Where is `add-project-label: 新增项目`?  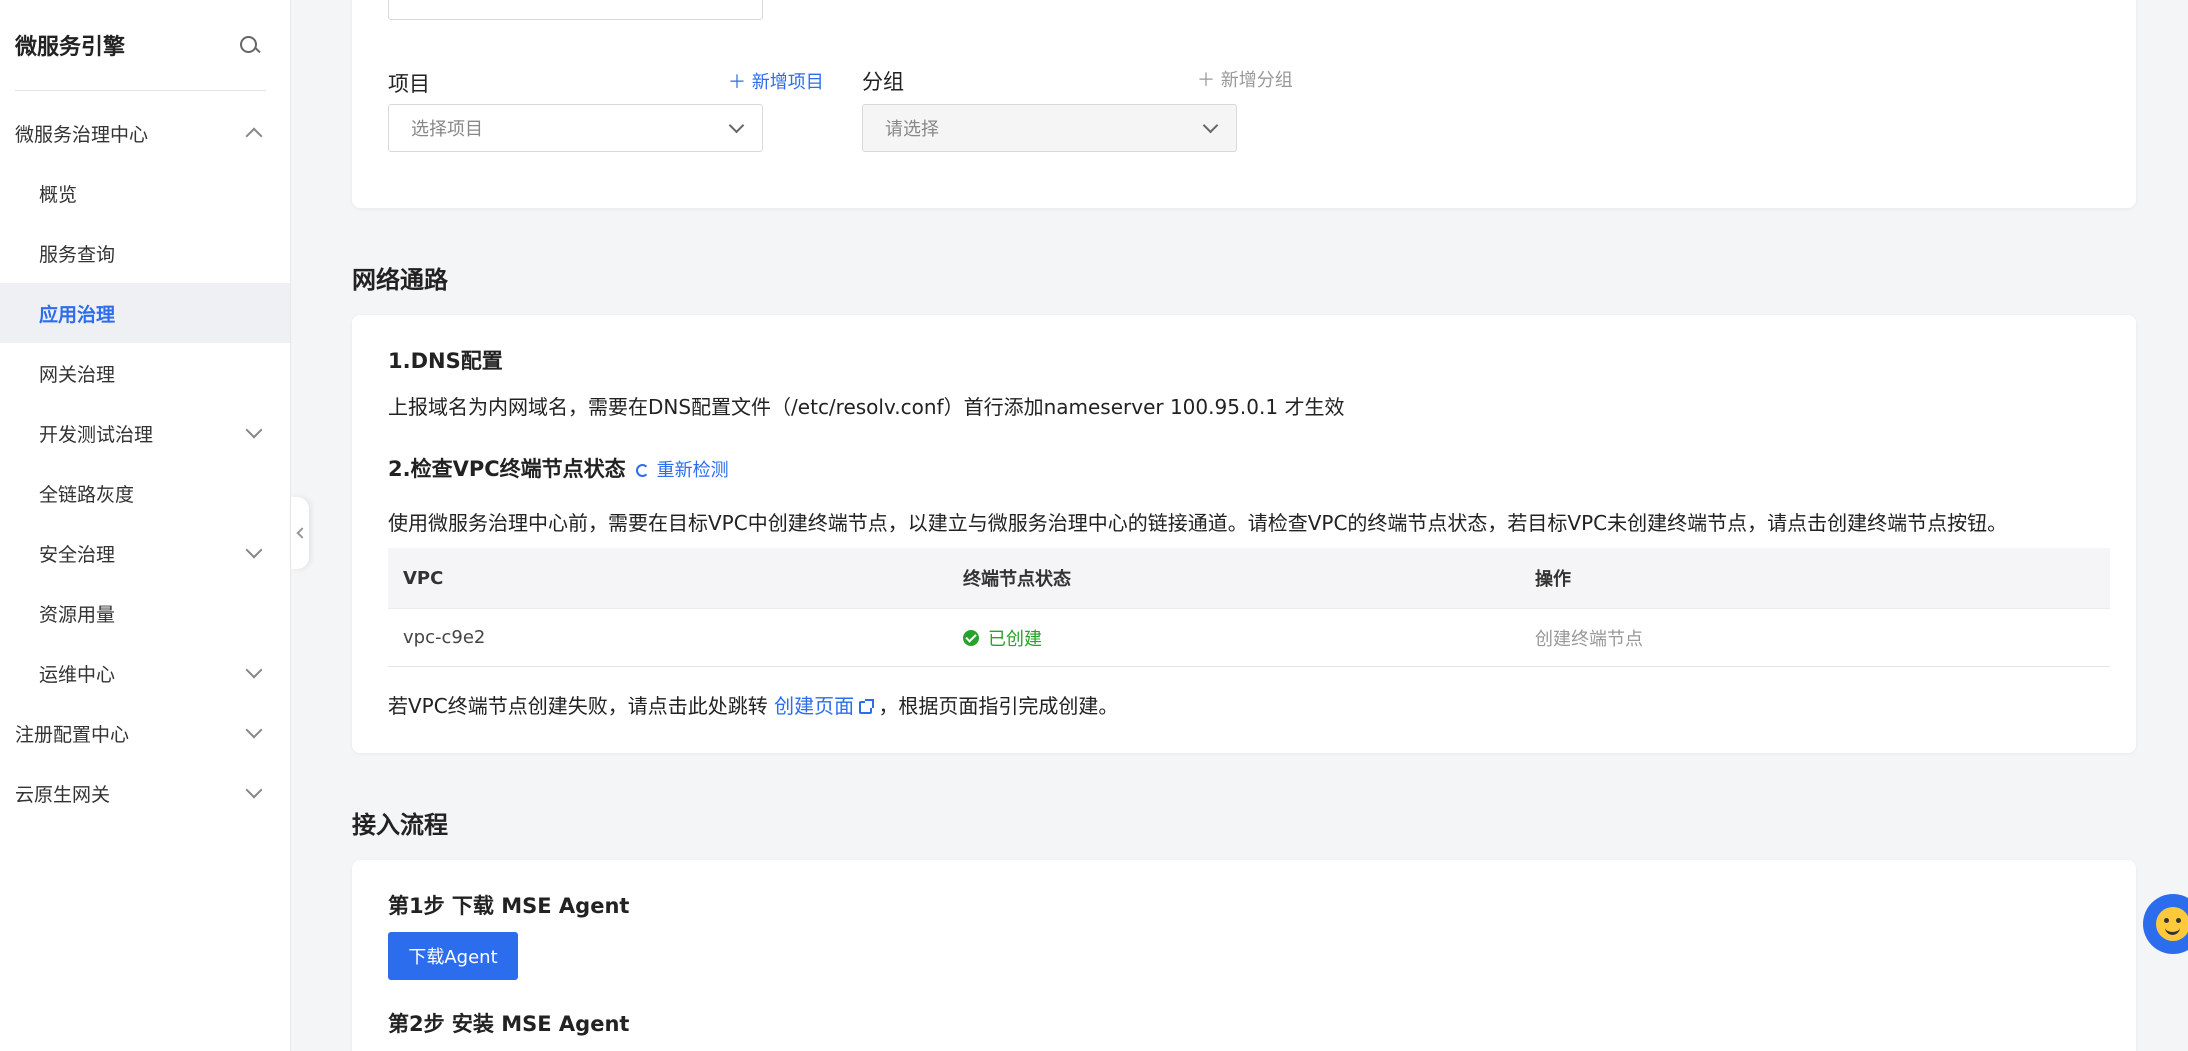
add-project-label: 新增项目 is located at coordinates (787, 82).